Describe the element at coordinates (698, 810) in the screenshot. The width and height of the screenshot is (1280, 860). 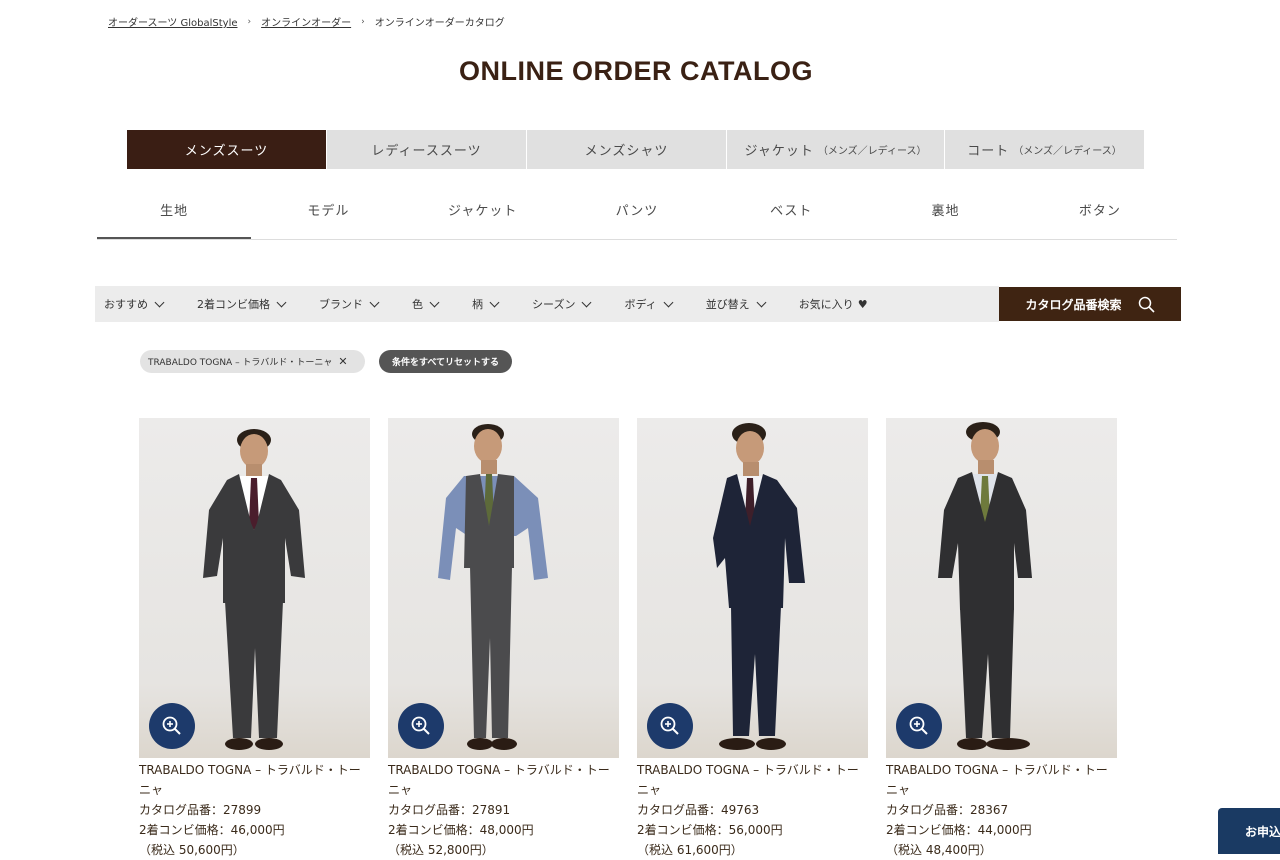
I see `catalog-number: カタログ品番：49763` at that location.